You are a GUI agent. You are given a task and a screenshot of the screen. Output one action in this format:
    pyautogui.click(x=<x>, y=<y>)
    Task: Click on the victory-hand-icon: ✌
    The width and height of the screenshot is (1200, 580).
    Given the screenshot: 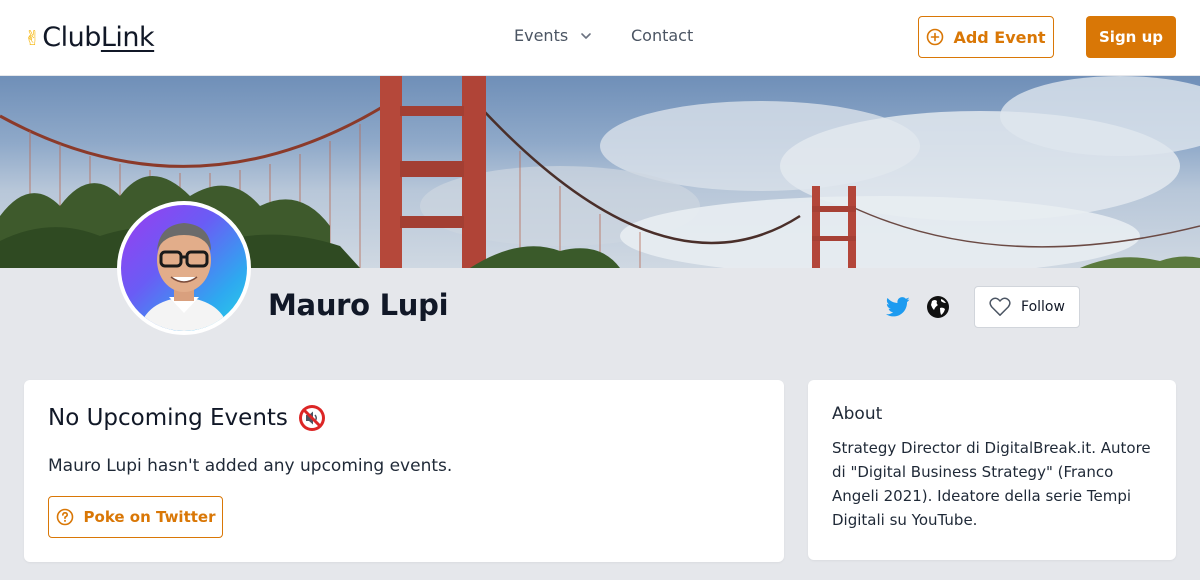 What is the action you would take?
    pyautogui.click(x=32, y=37)
    